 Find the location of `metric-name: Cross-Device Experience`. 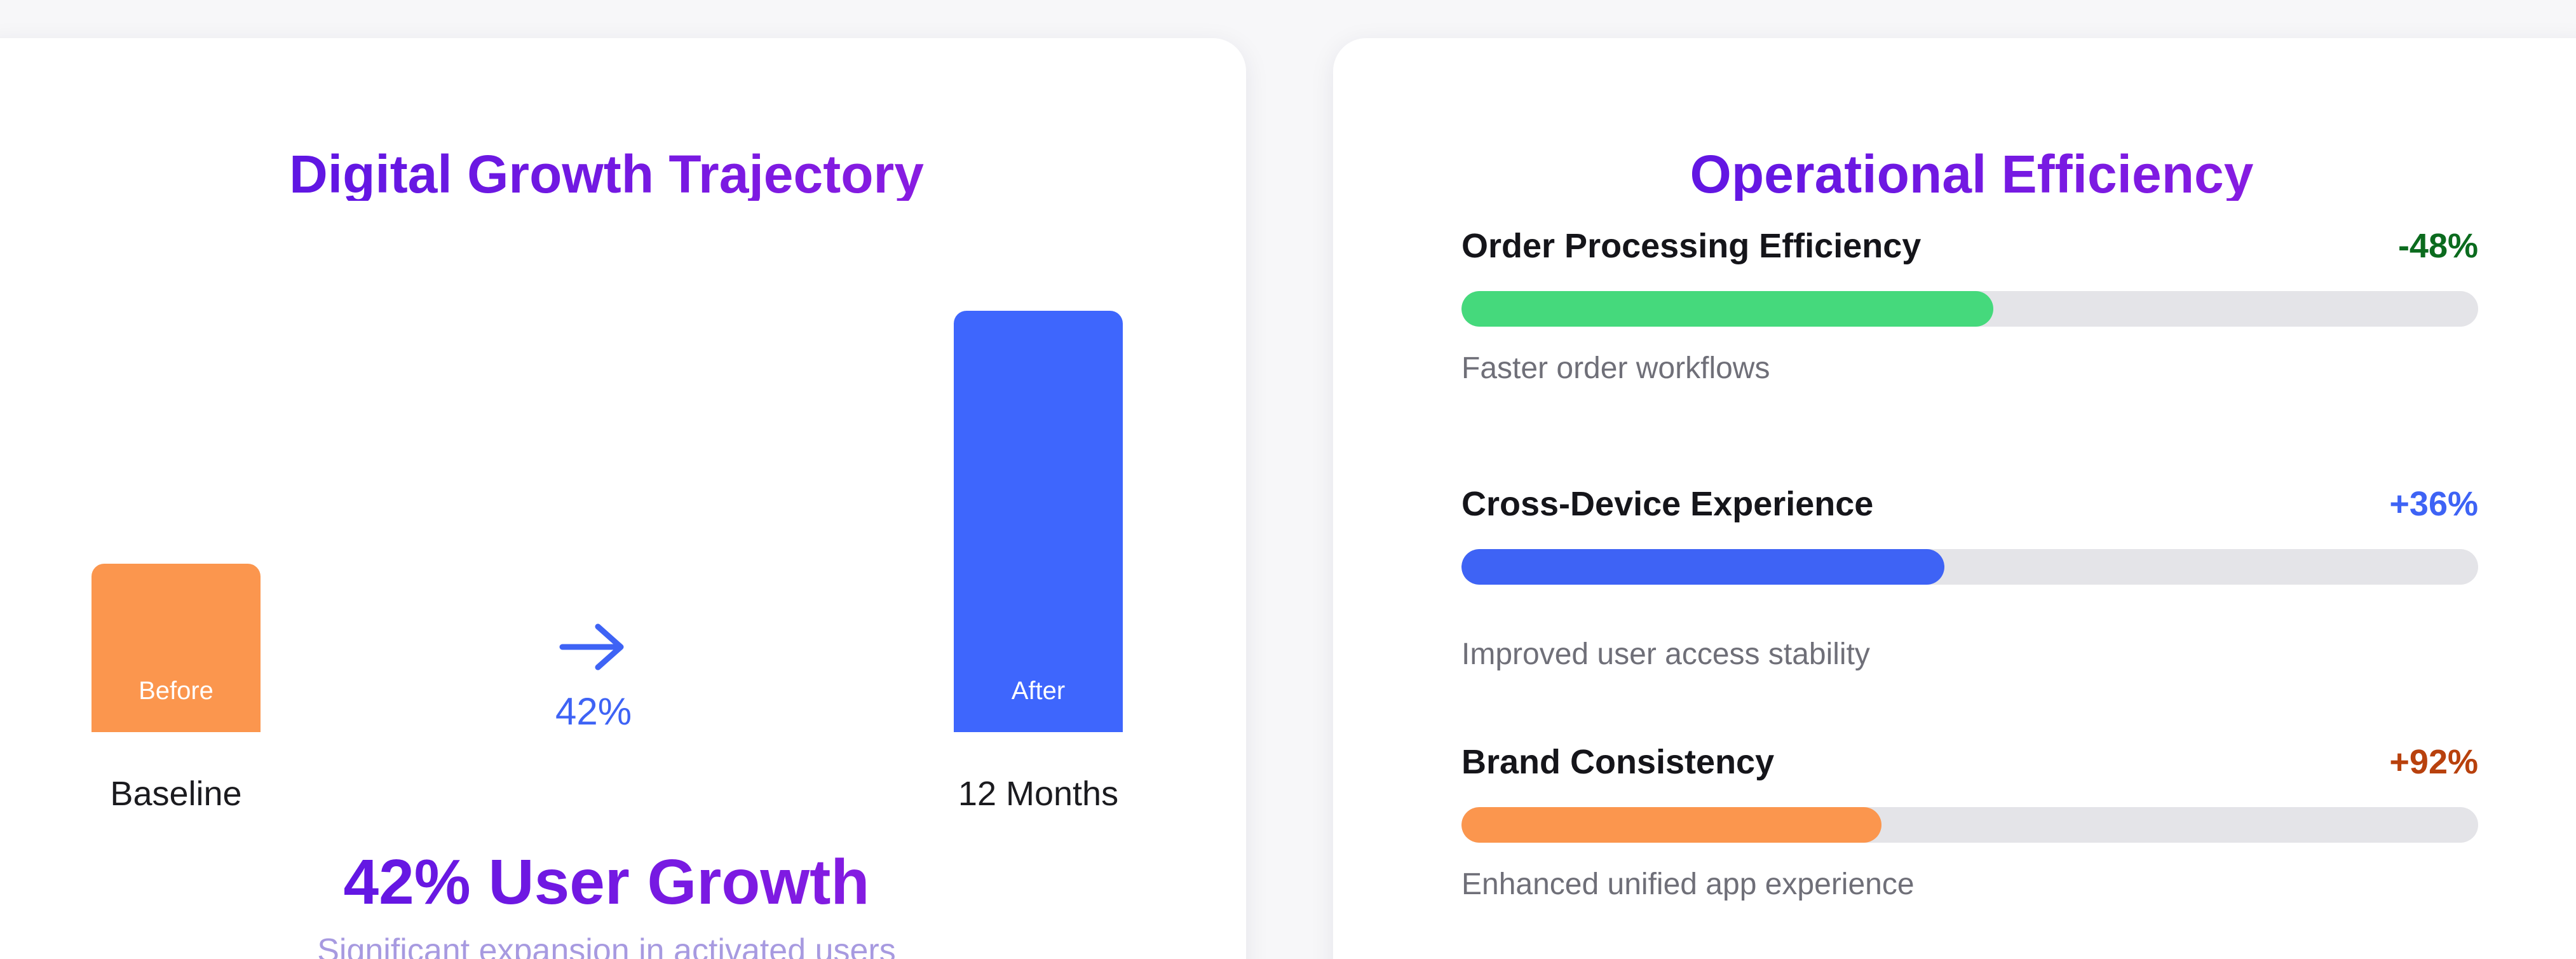

metric-name: Cross-Device Experience is located at coordinates (1667, 504).